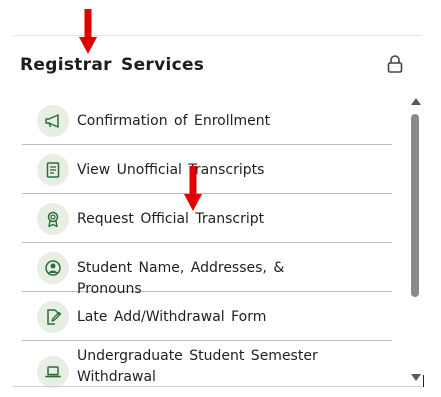  I want to click on list-item-request-official-transcript: Request Official Transcript, so click(207, 218).